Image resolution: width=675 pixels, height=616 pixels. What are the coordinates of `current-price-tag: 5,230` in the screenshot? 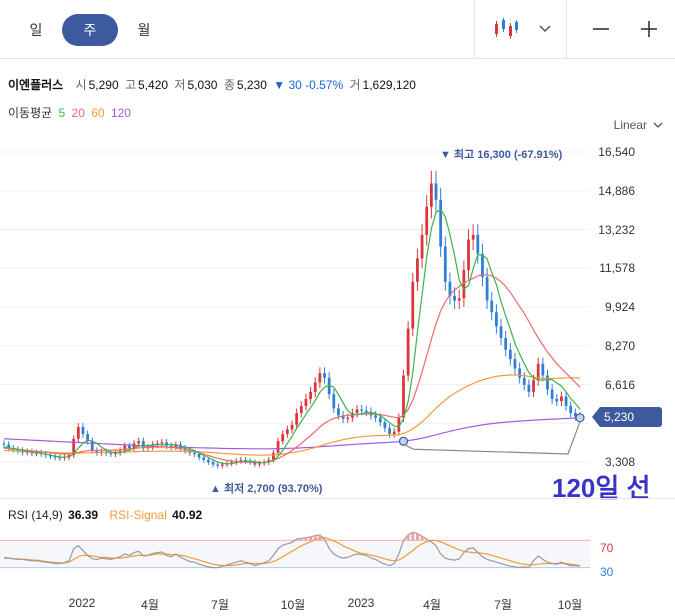 It's located at (627, 417).